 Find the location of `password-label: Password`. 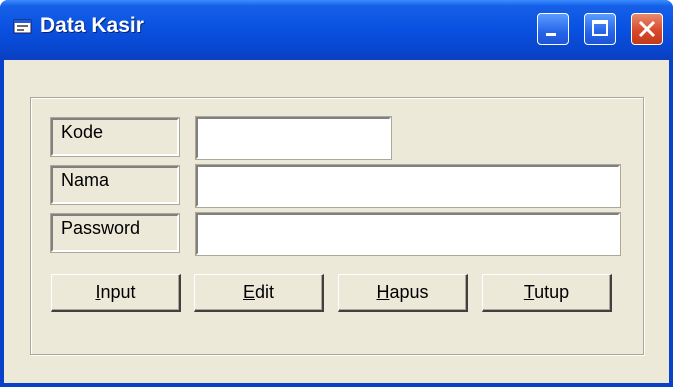

password-label: Password is located at coordinates (115, 233).